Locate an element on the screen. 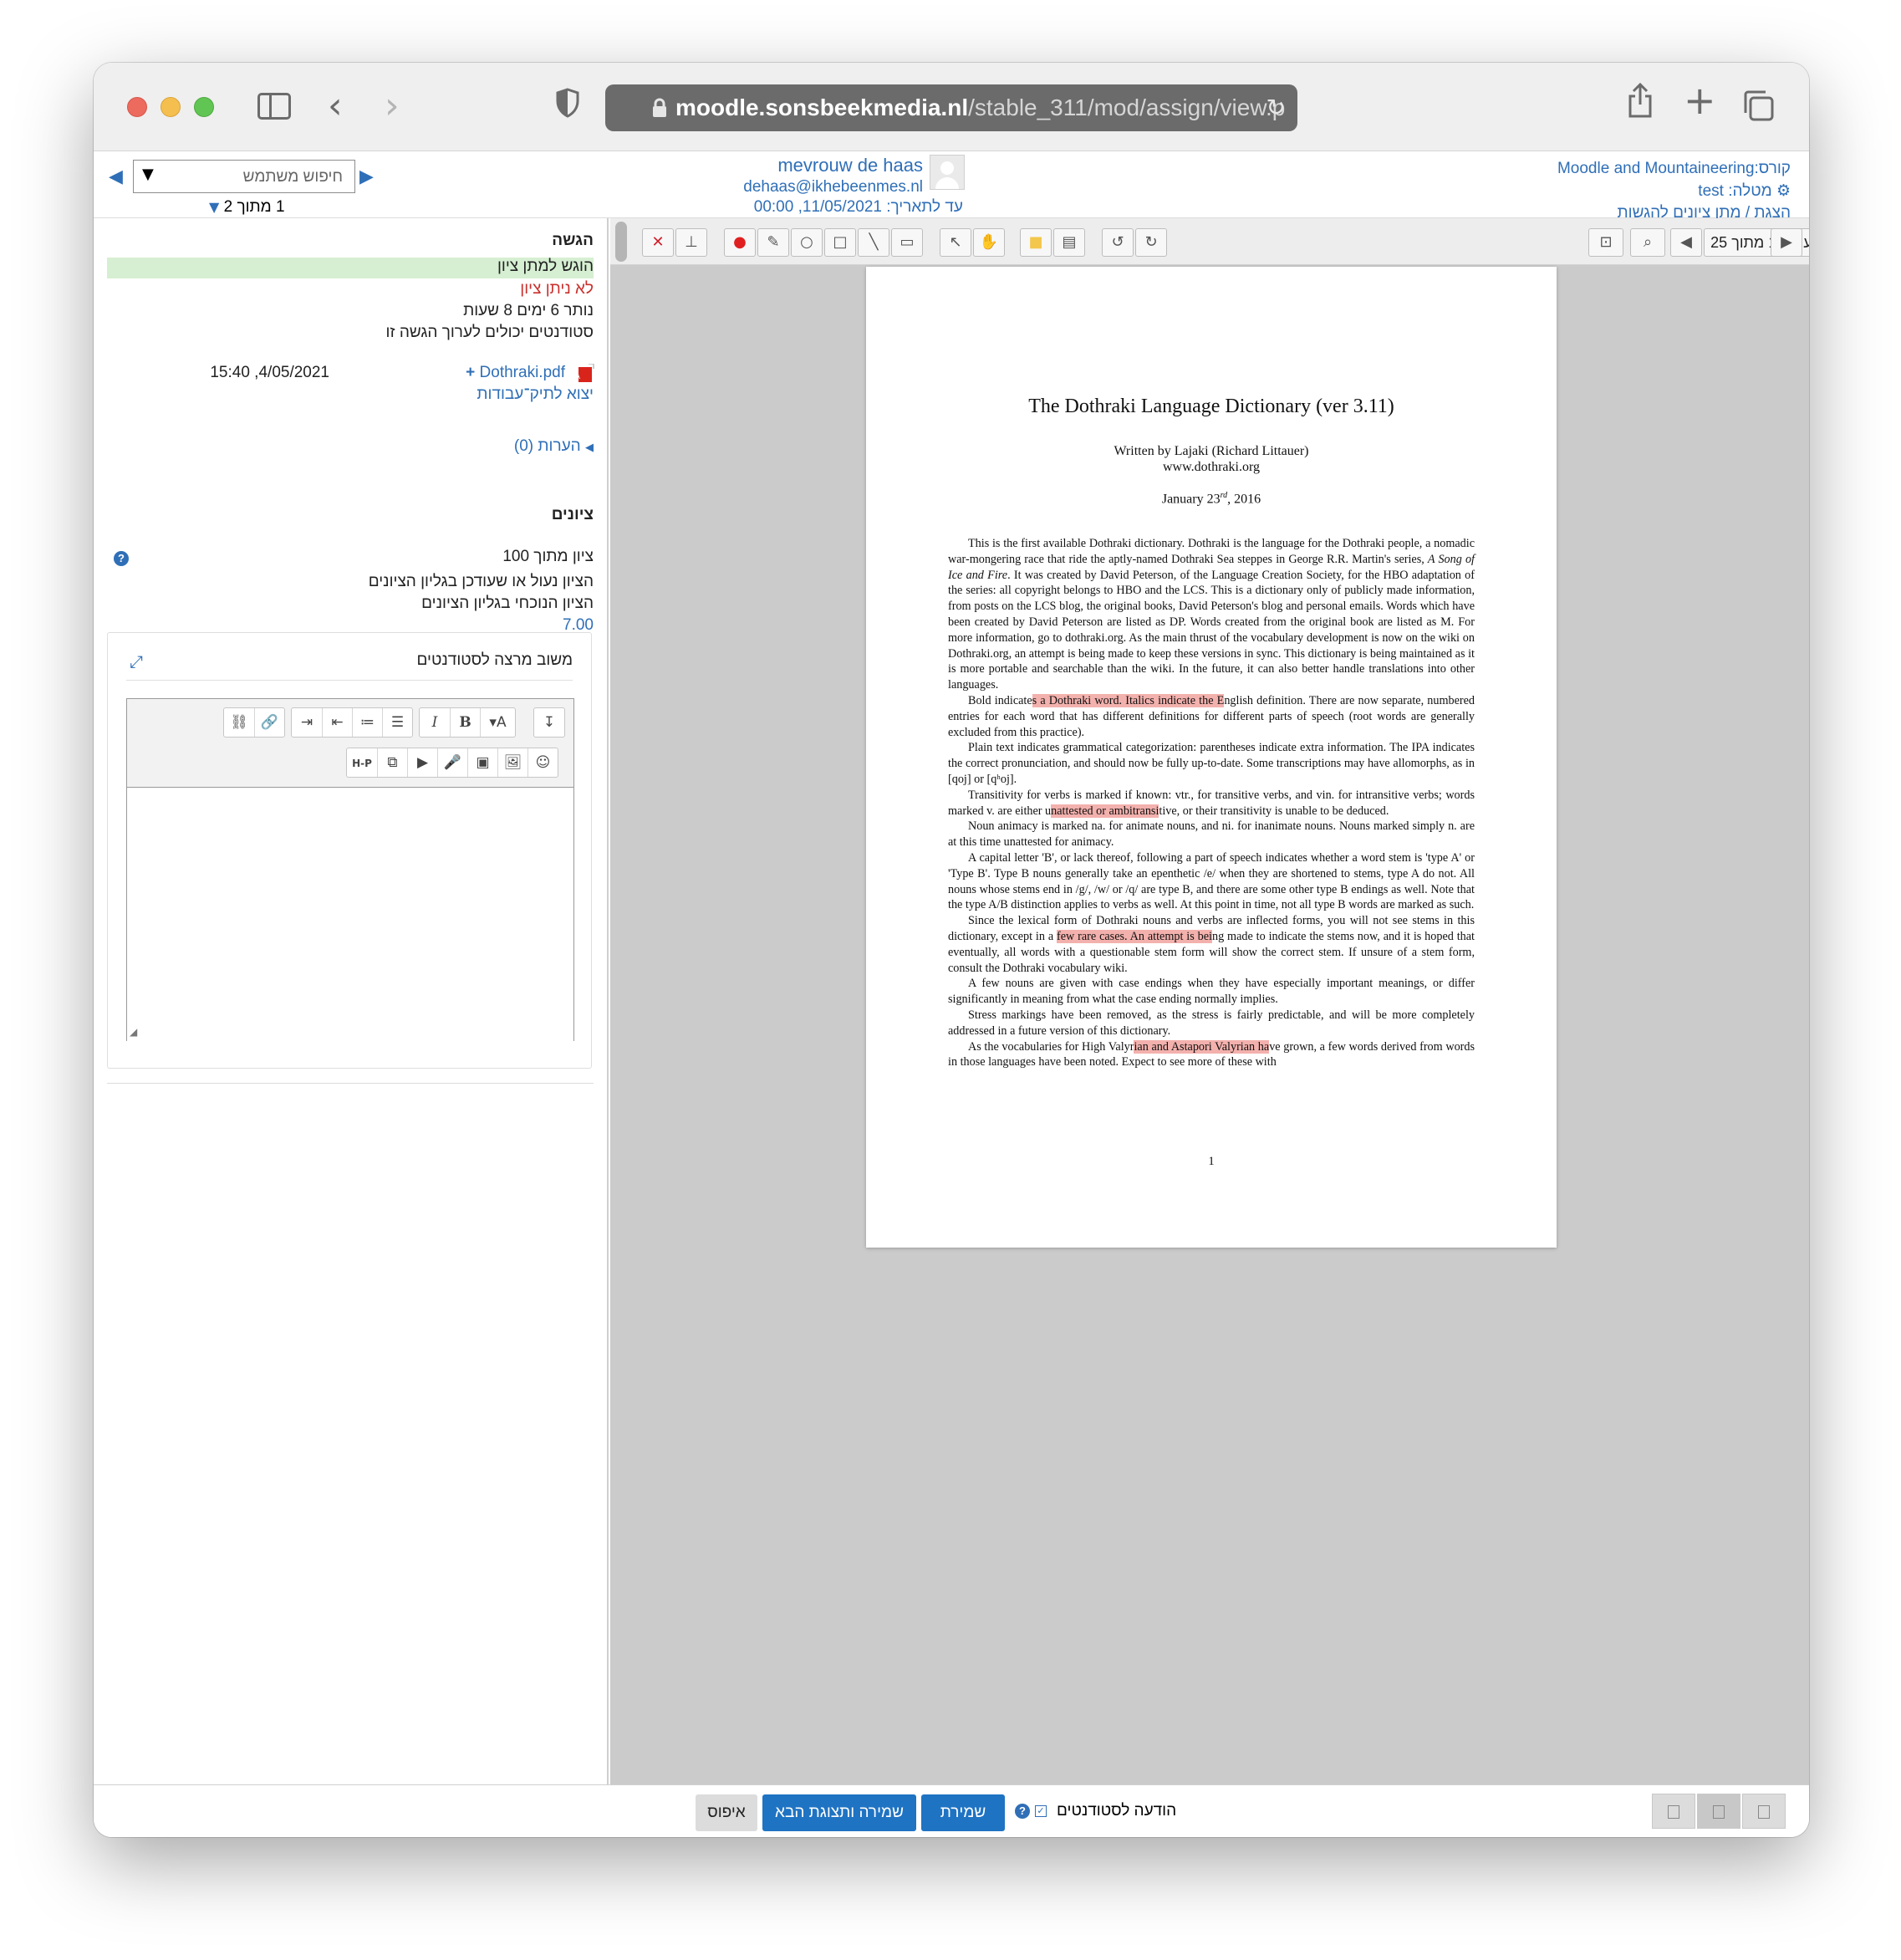  toolbar-toggle-group: ↧ is located at coordinates (549, 722).